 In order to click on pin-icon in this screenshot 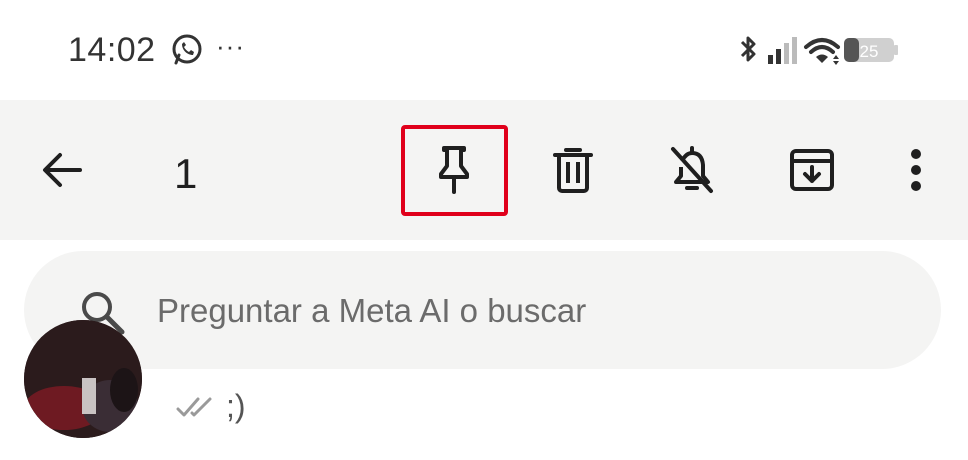, I will do `click(454, 170)`.